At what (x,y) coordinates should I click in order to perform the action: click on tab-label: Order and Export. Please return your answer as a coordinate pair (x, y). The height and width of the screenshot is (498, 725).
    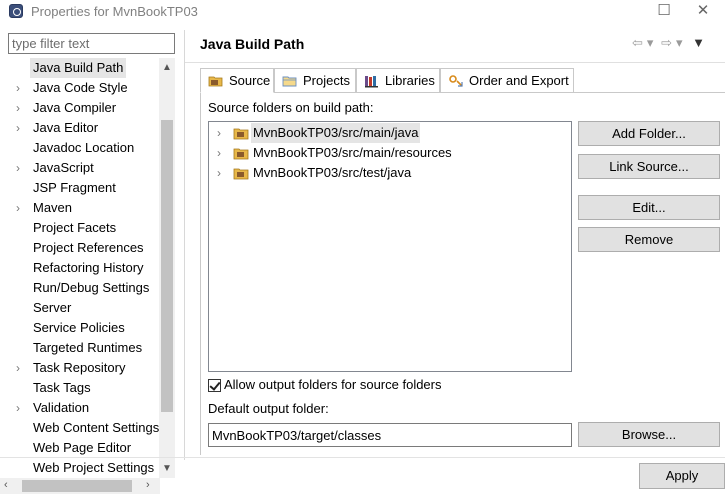
    Looking at the image, I should click on (519, 80).